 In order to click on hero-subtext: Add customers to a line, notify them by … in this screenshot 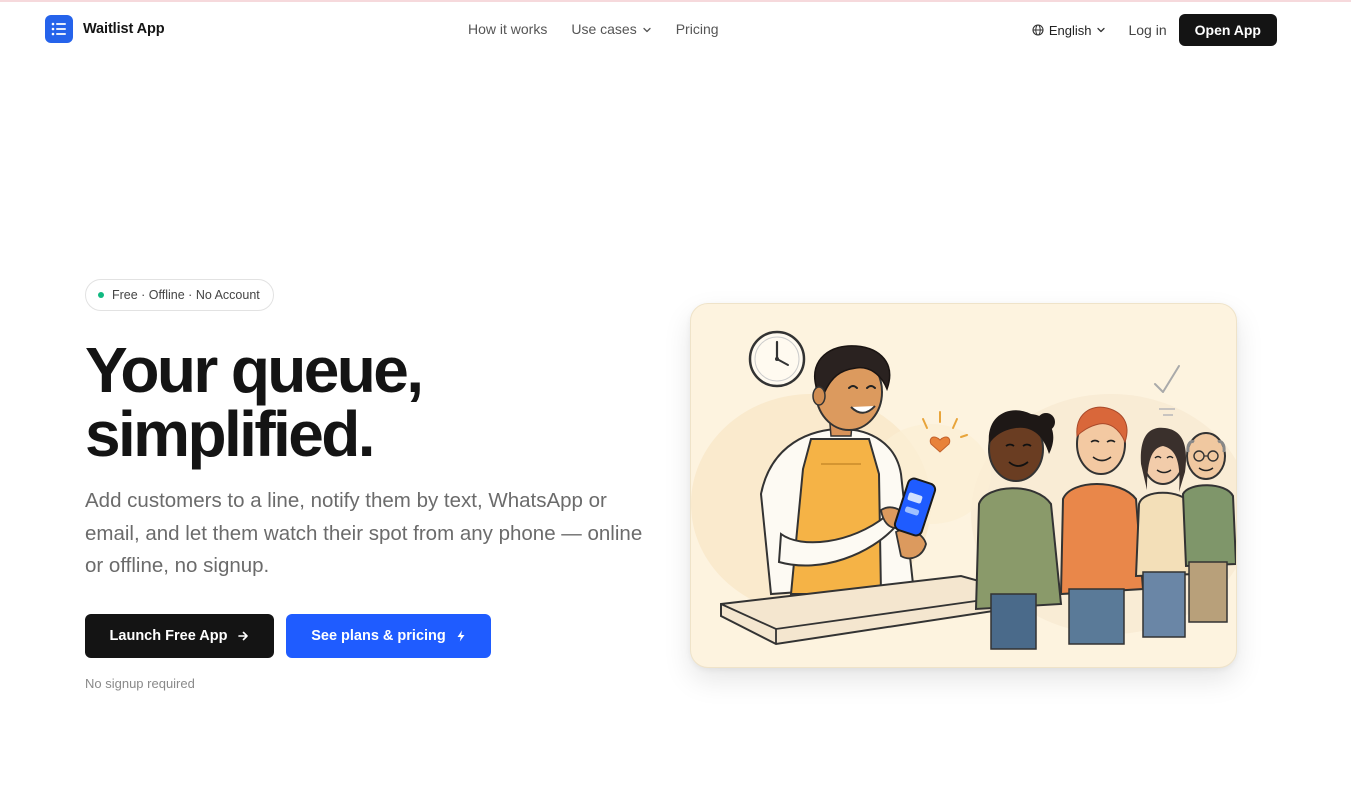, I will do `click(364, 533)`.